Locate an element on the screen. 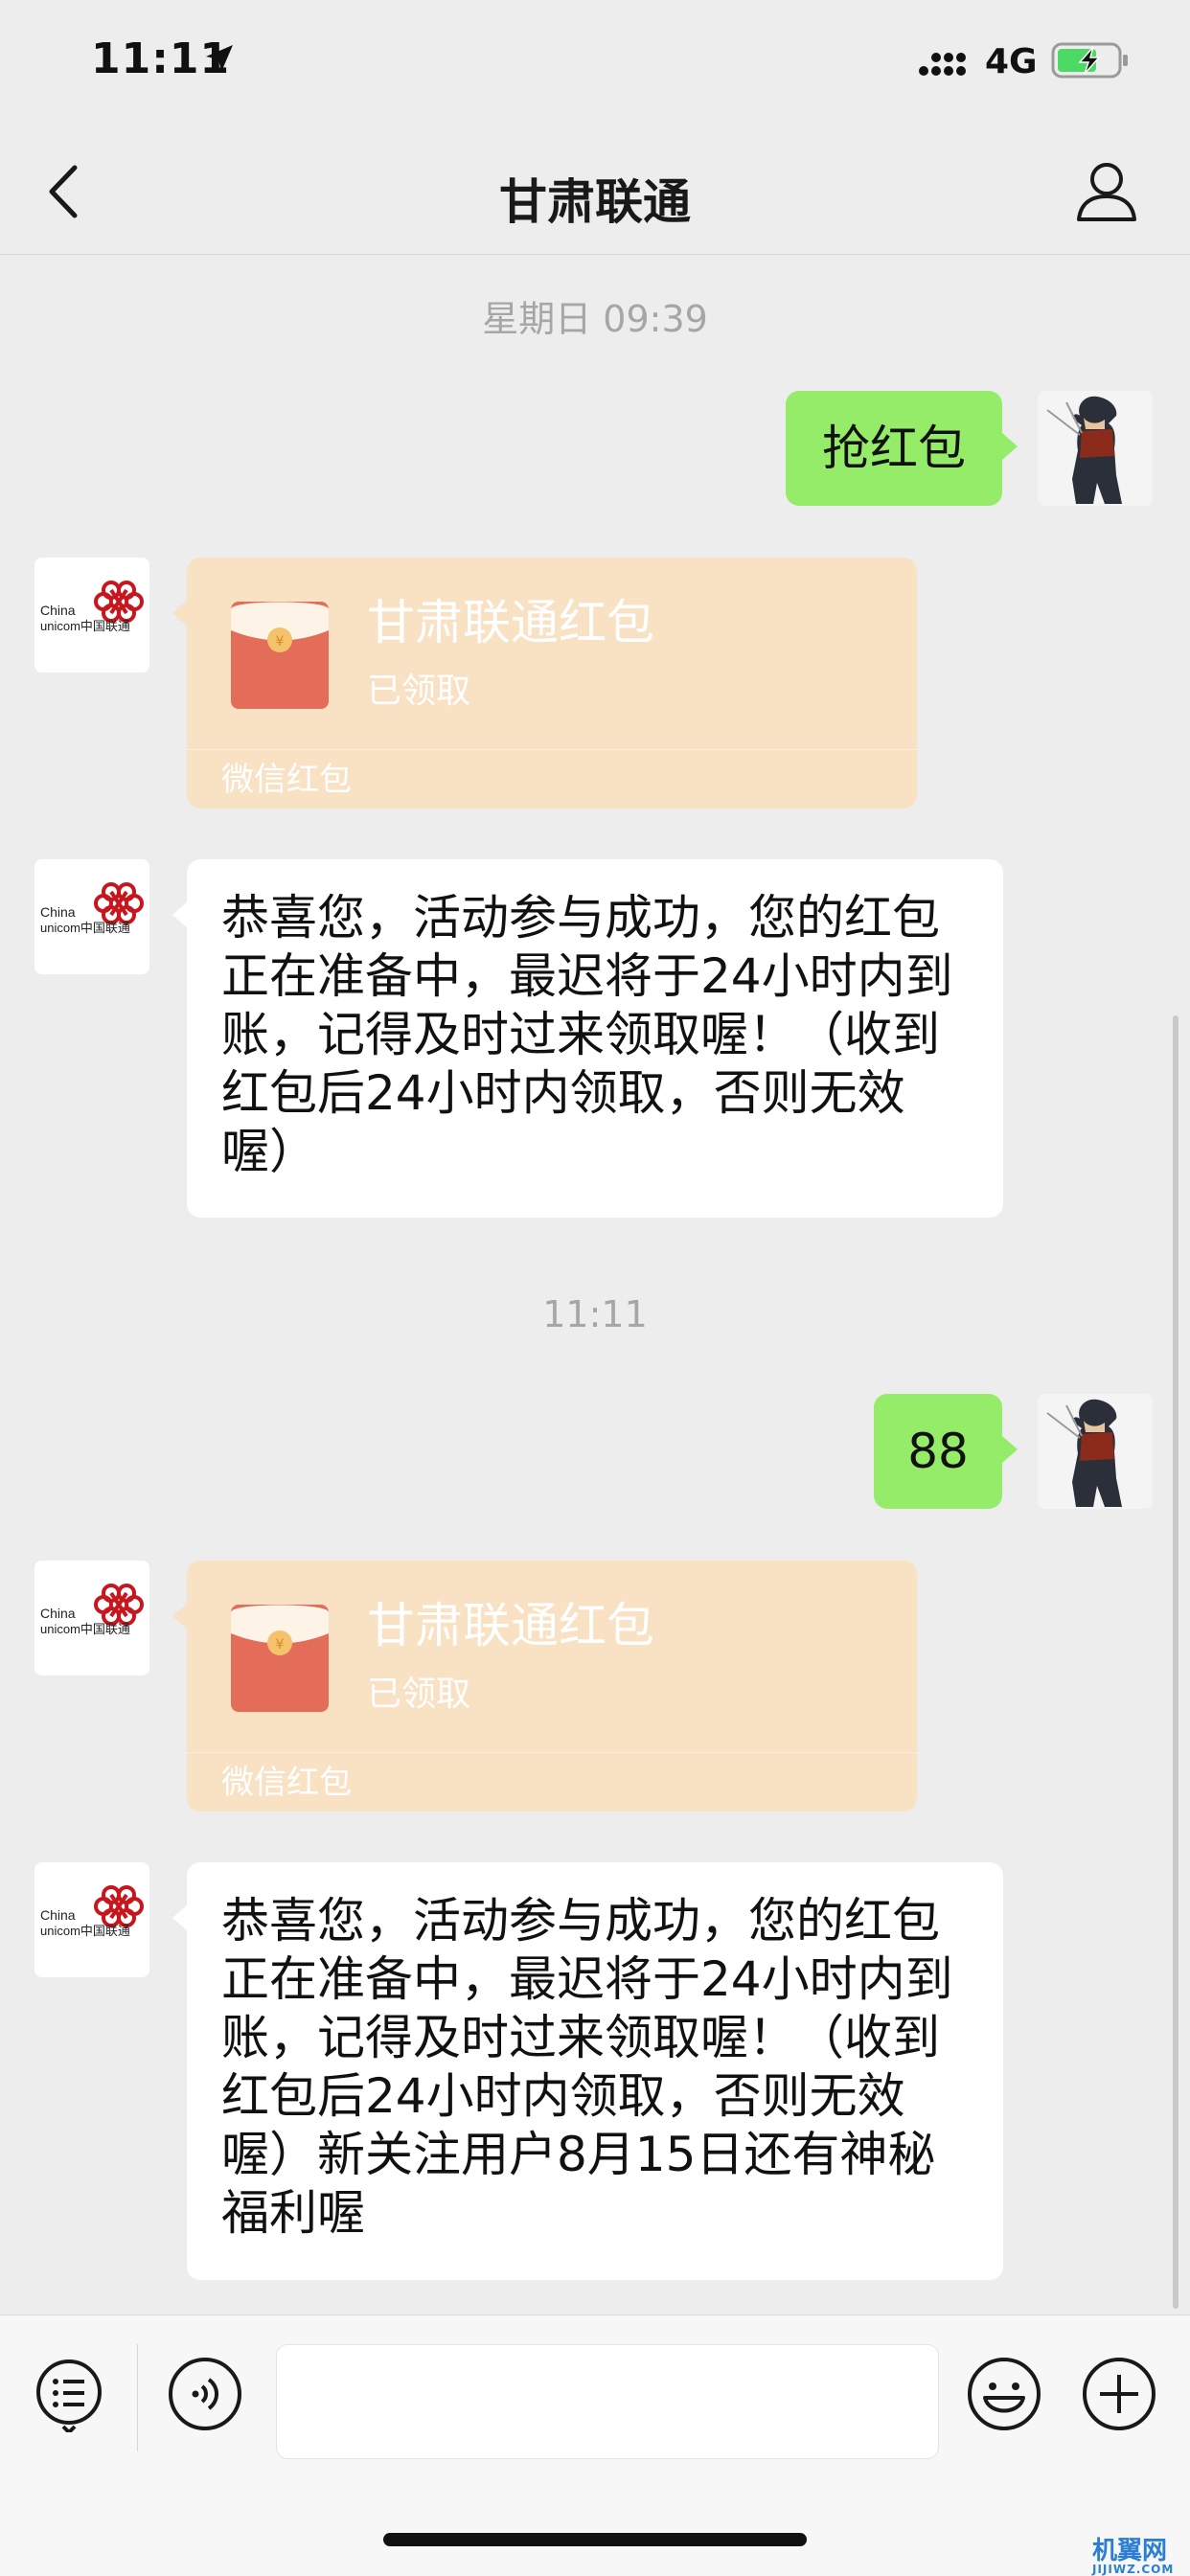  watermark-text: 机翼网 is located at coordinates (1130, 2551).